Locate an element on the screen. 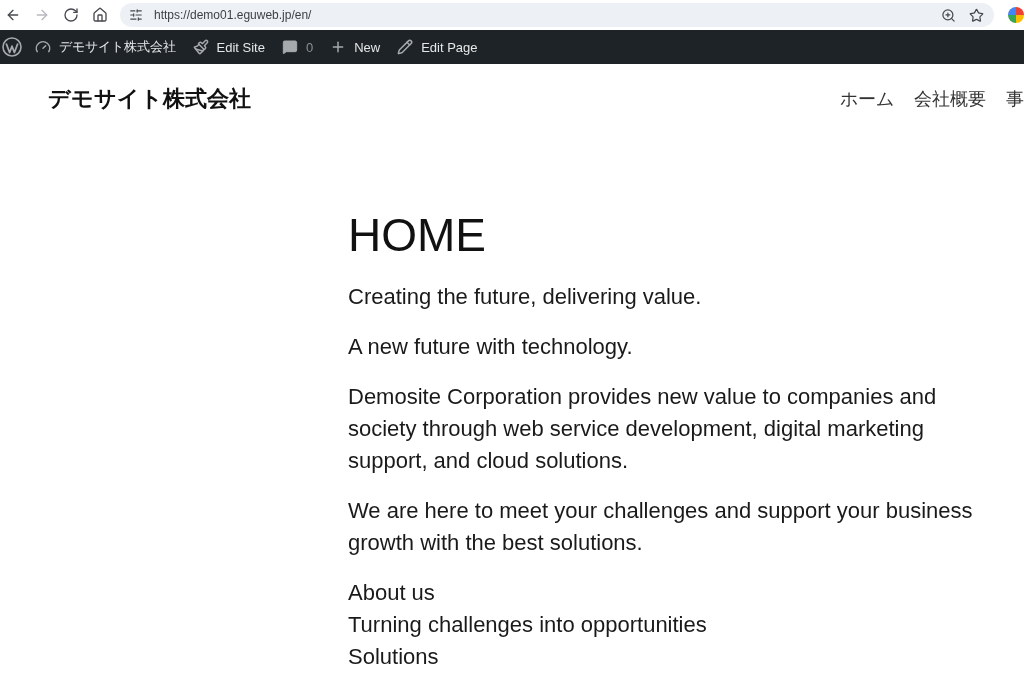 This screenshot has height=679, width=1024. gauge-icon is located at coordinates (42, 47).